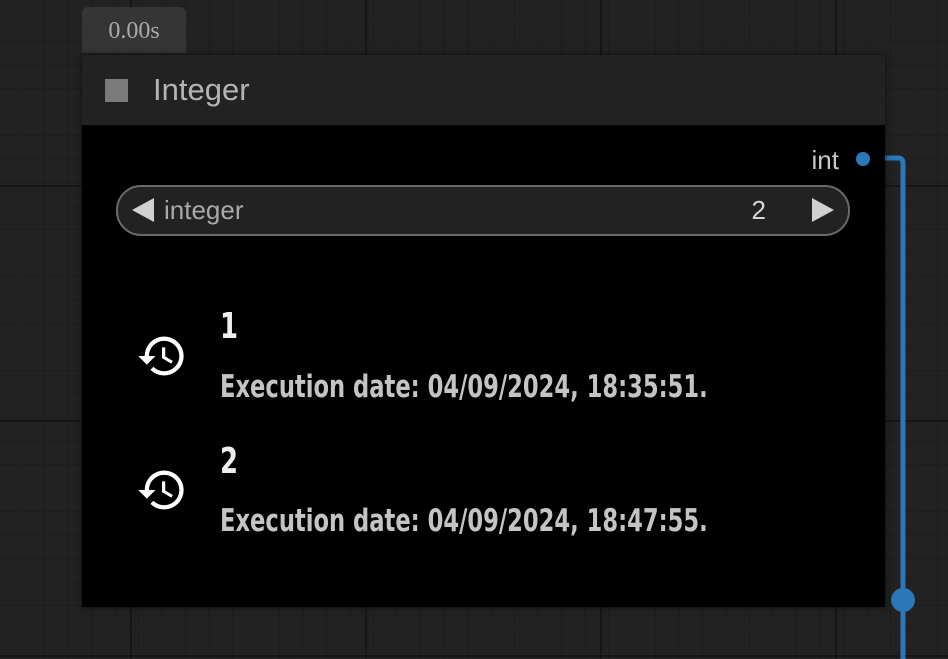  What do you see at coordinates (483, 210) in the screenshot?
I see `integer-widget: integer 2` at bounding box center [483, 210].